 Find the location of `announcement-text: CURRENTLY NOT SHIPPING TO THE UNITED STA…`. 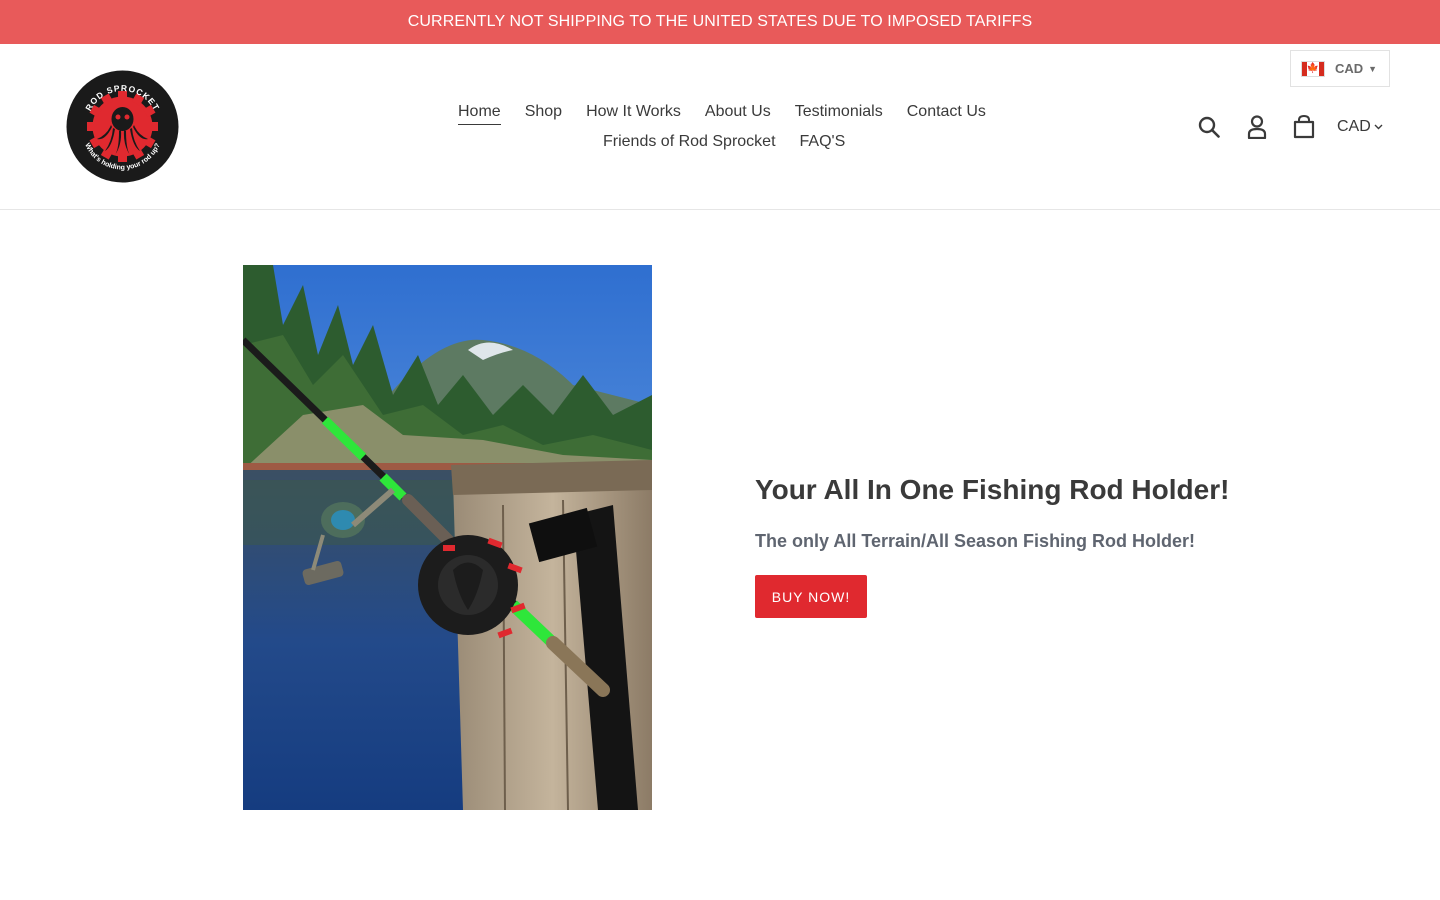

announcement-text: CURRENTLY NOT SHIPPING TO THE UNITED STA… is located at coordinates (720, 21).